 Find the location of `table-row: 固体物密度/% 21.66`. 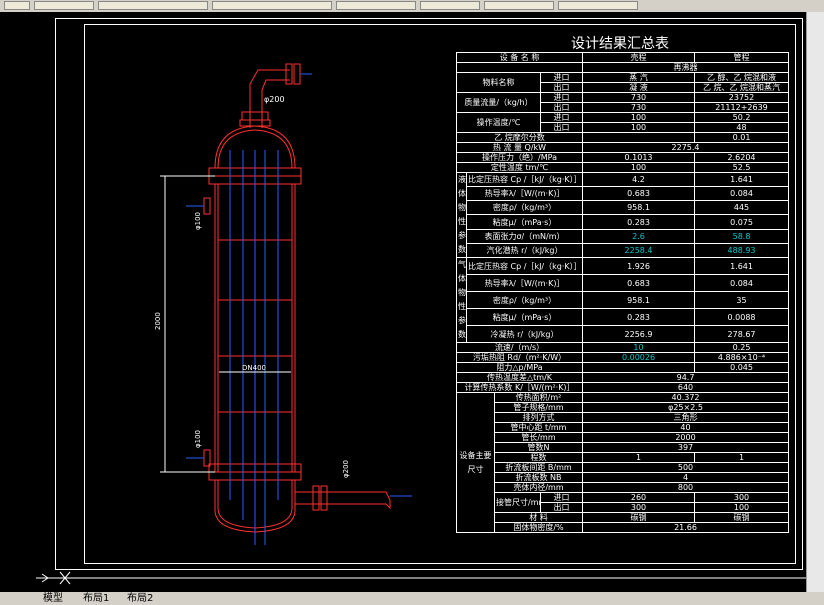

table-row: 固体物密度/% 21.66 is located at coordinates (623, 527).